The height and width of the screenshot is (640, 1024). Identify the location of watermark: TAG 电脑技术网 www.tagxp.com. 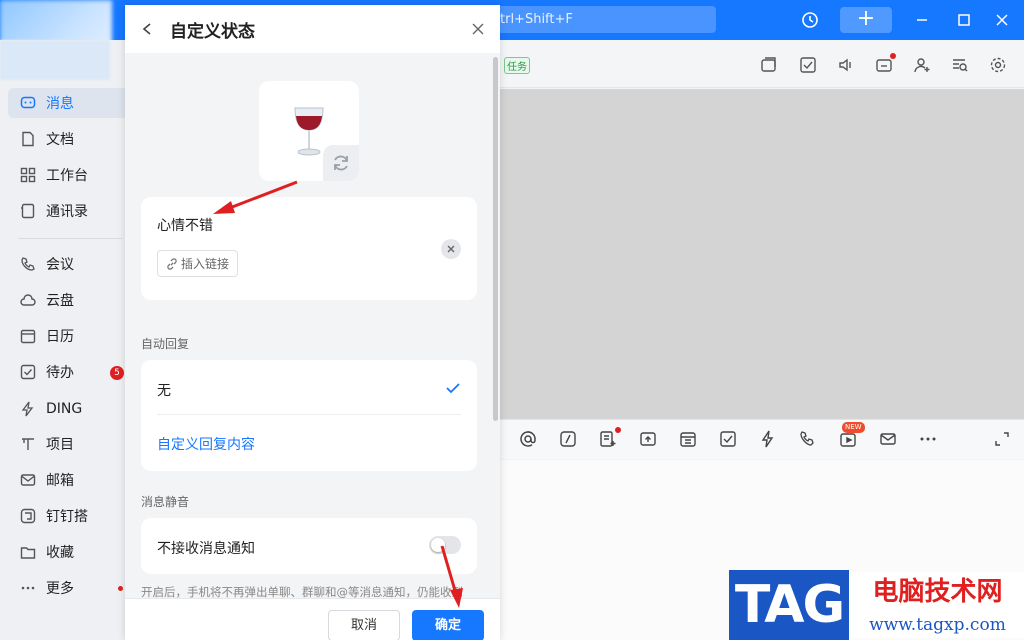
(876, 605).